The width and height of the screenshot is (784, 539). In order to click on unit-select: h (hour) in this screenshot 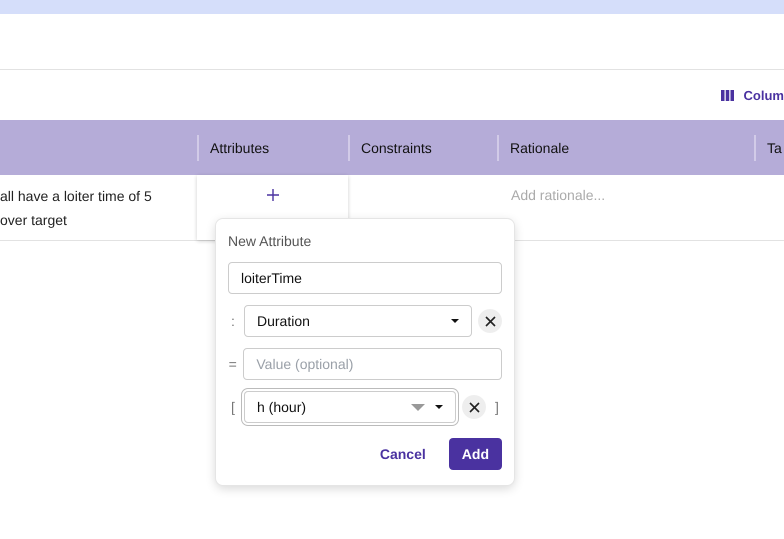, I will do `click(350, 407)`.